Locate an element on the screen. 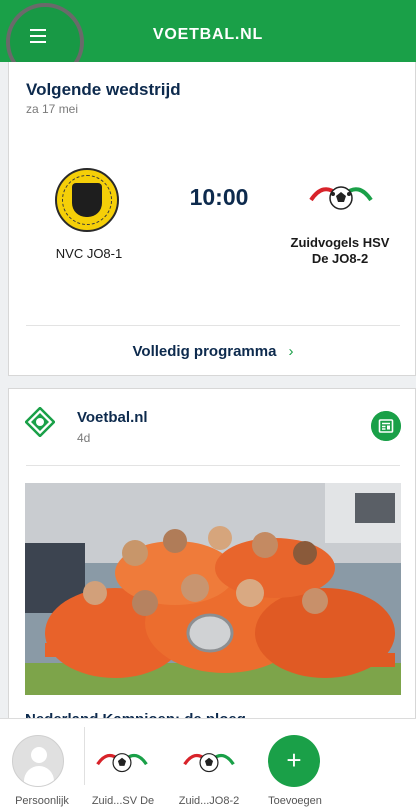  full-program-link: Volledig programma › is located at coordinates (212, 351).